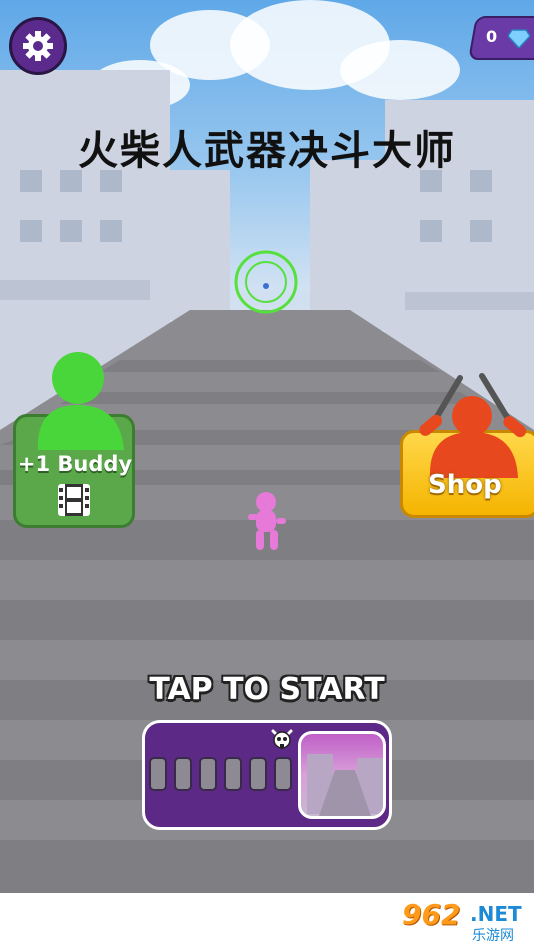 The width and height of the screenshot is (534, 949). Describe the element at coordinates (282, 739) in the screenshot. I see `skull-icon` at that location.